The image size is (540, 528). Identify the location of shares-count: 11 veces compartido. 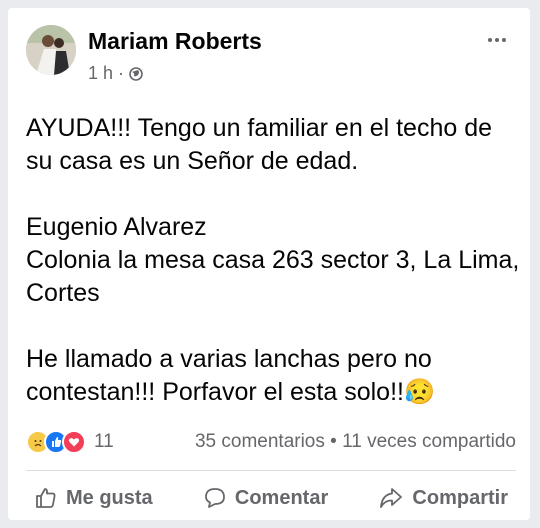
(429, 441).